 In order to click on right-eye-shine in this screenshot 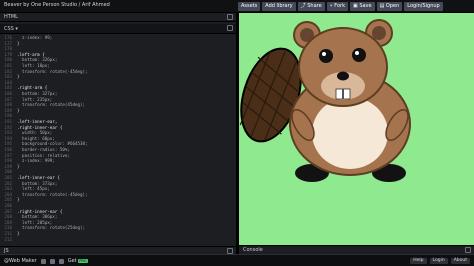, I will do `click(357, 53)`.